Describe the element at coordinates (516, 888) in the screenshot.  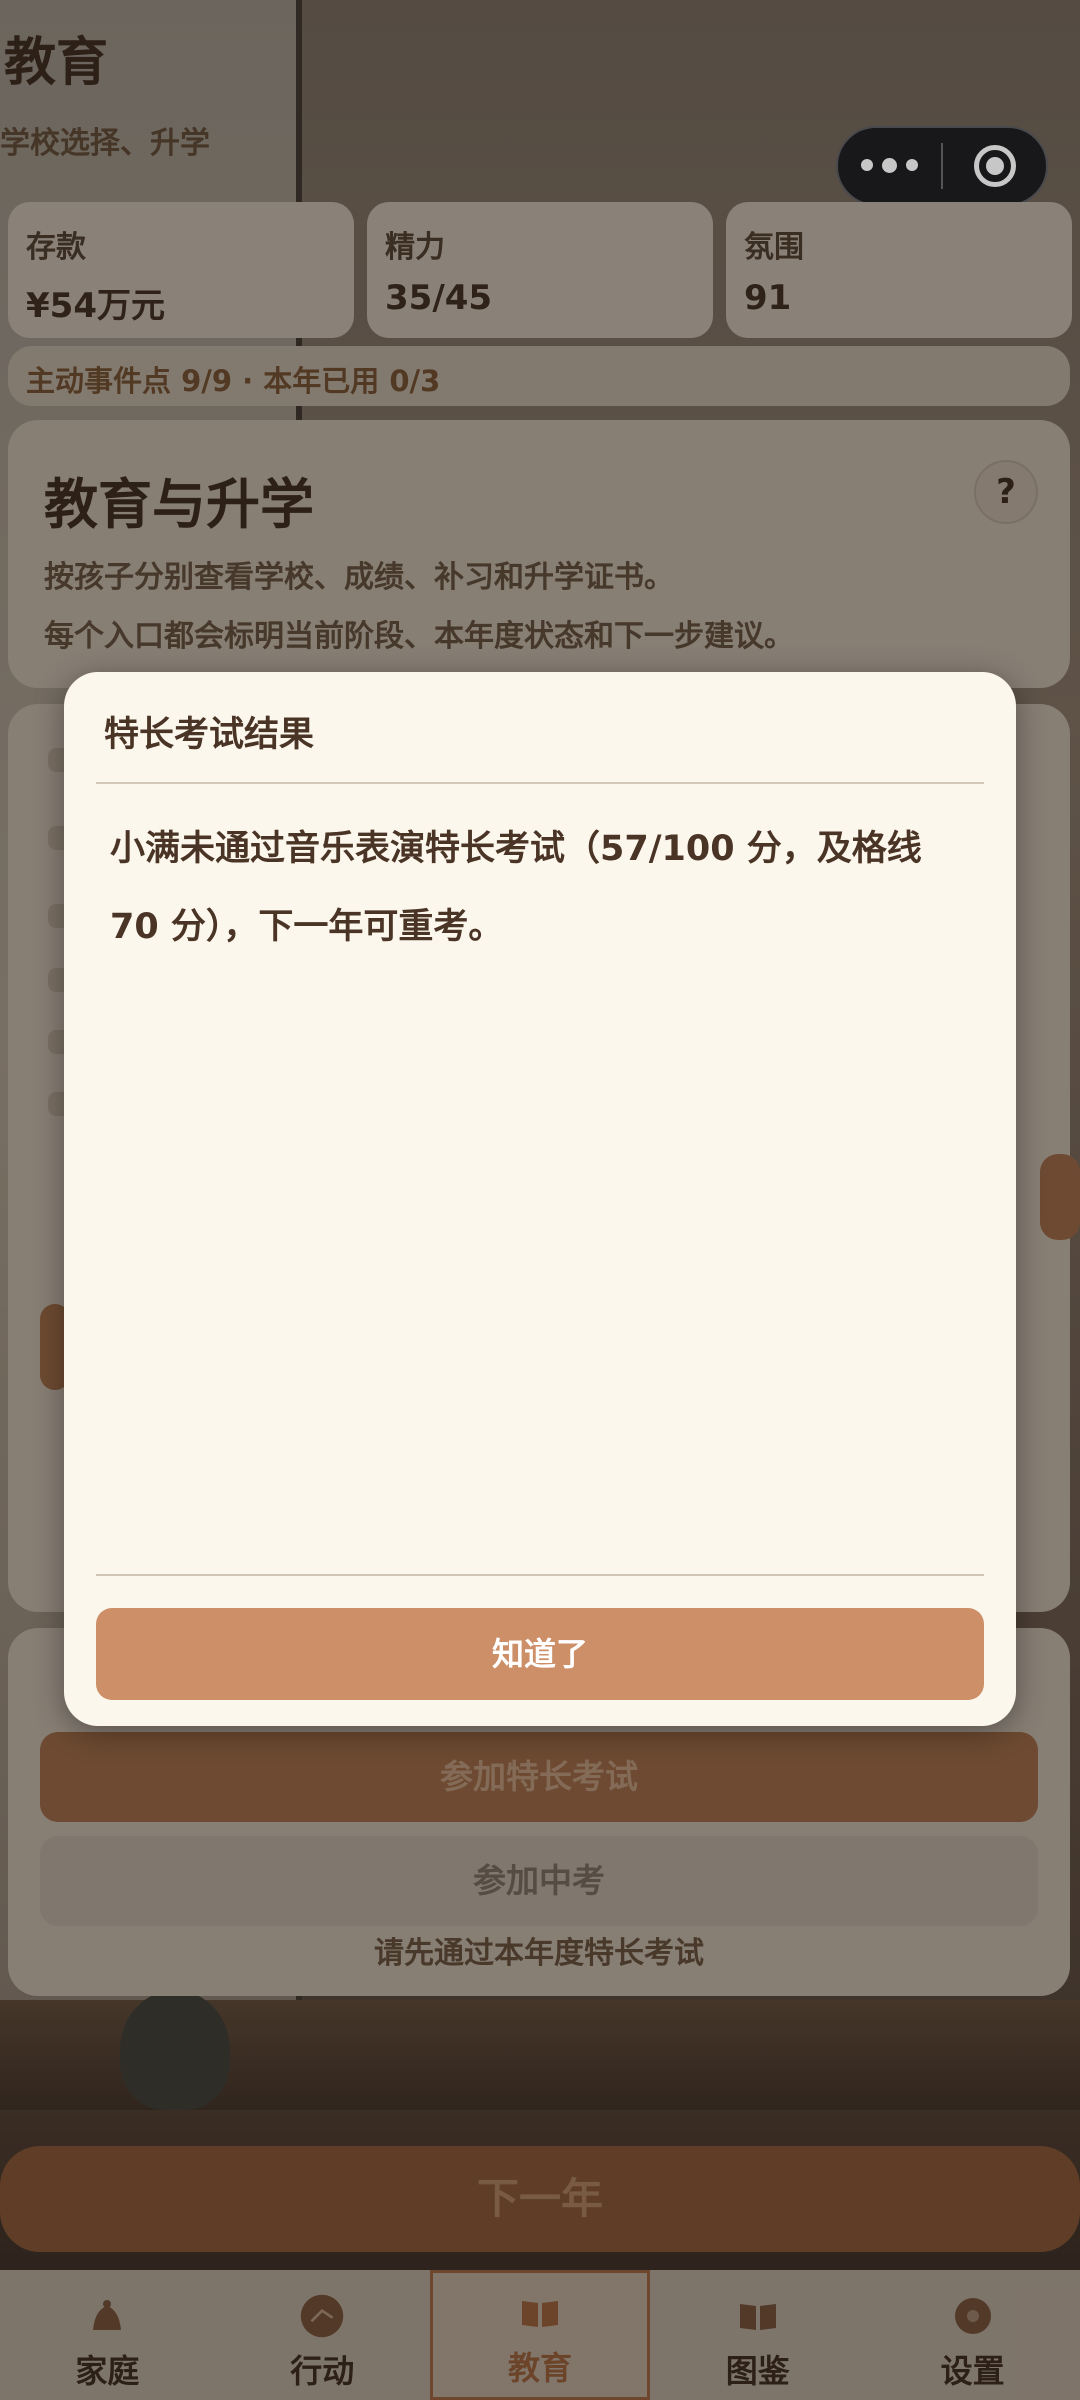
I see `dialog-message: 小满未通过音乐表演特长考试（57/100 分，及格线 70 分），下一年可重考。` at that location.